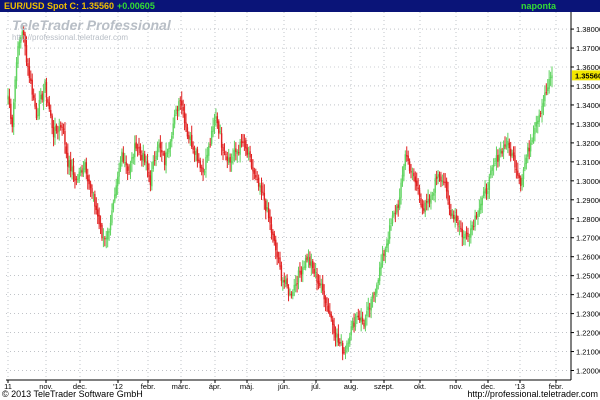 This screenshot has width=600, height=400. What do you see at coordinates (588, 162) in the screenshot?
I see `y-tick-label: 1.31000` at bounding box center [588, 162].